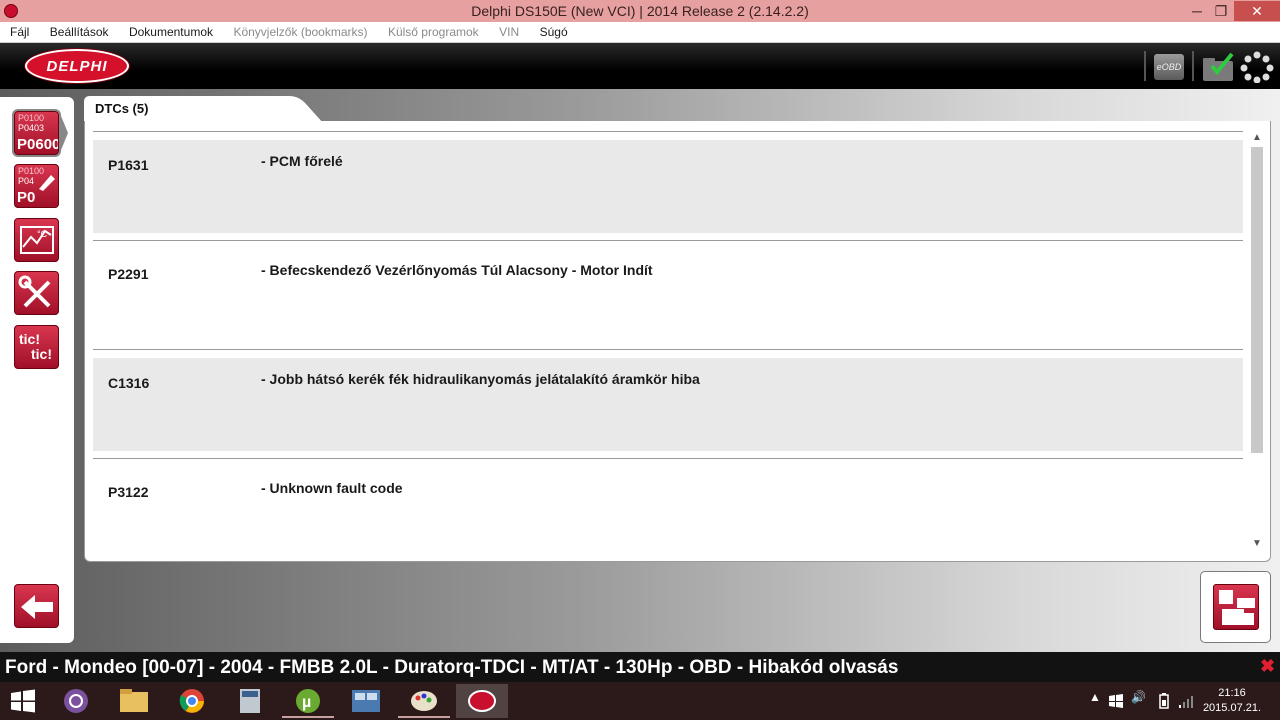 This screenshot has width=1280, height=720. What do you see at coordinates (42, 234) in the screenshot?
I see `svg-text: °C` at bounding box center [42, 234].